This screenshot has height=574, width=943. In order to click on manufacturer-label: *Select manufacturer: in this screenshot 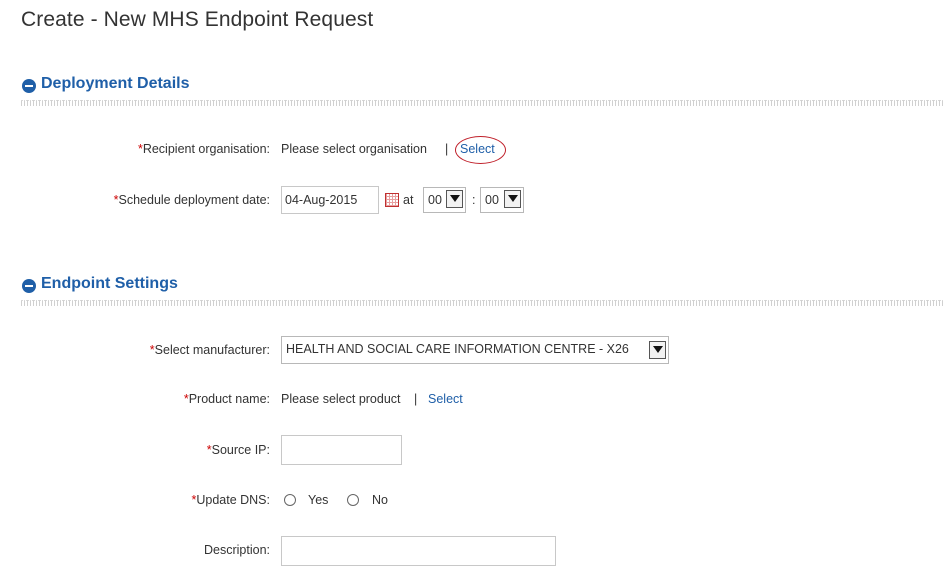, I will do `click(210, 350)`.